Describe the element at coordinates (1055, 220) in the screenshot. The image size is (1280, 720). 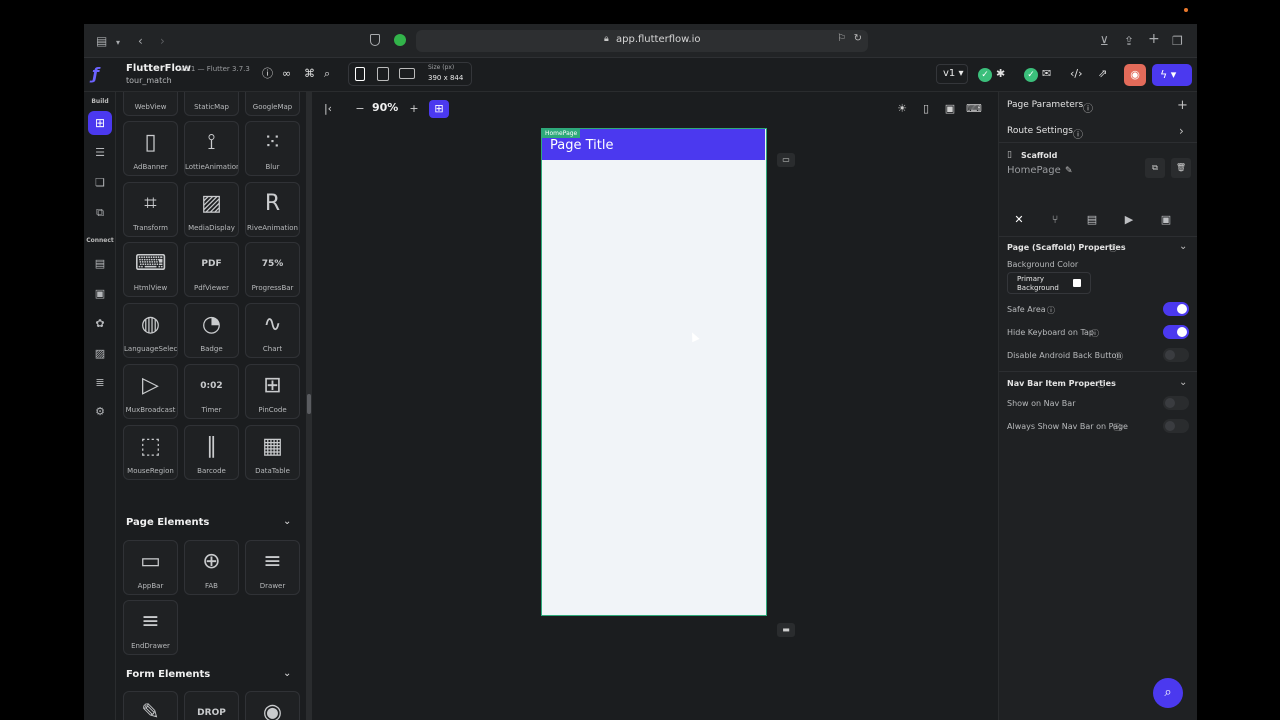
I see `actions-tab-icon: ⑂` at that location.